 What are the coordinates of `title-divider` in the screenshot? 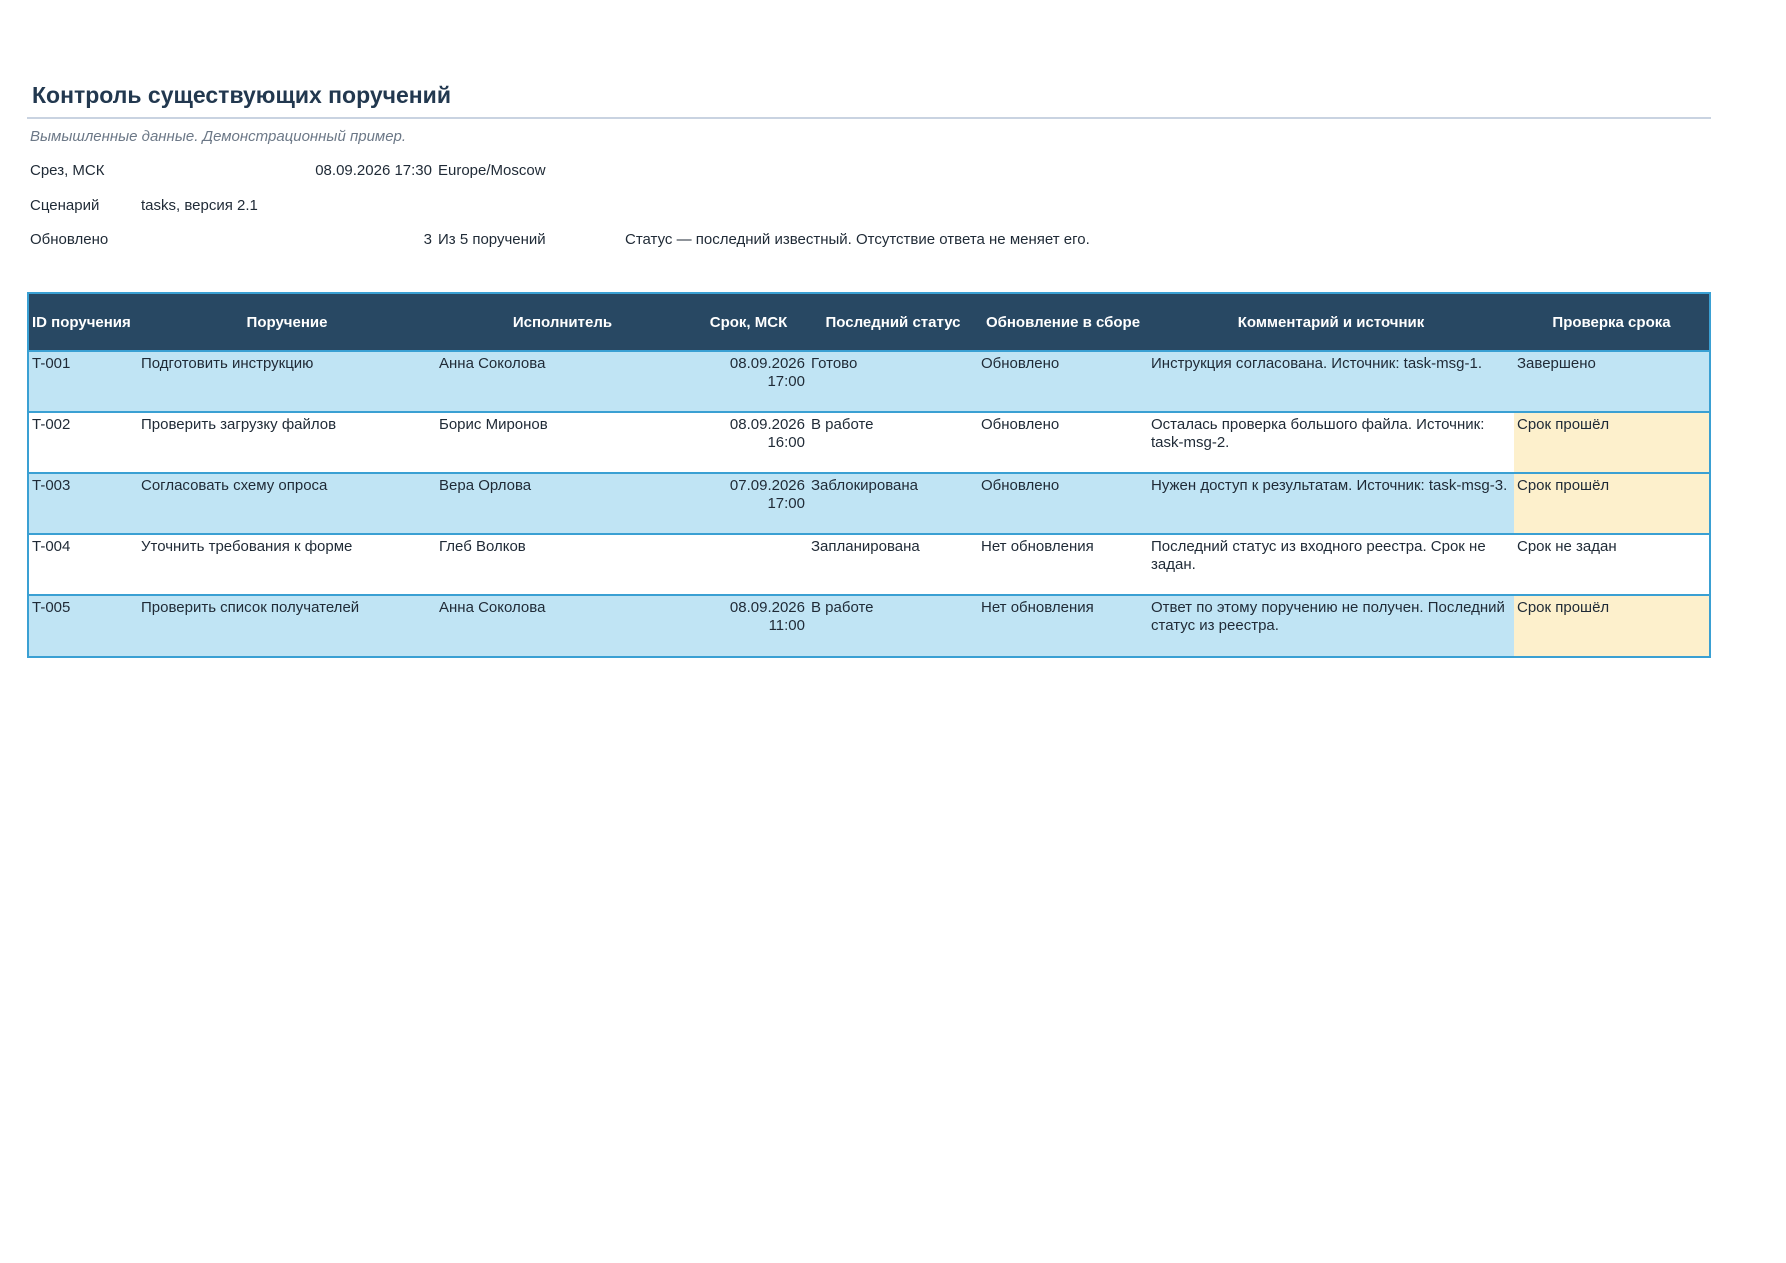 It's located at (869, 118).